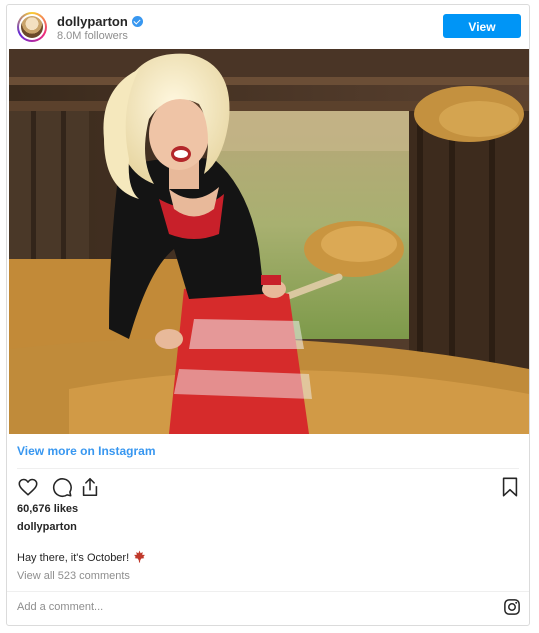 The height and width of the screenshot is (633, 539). I want to click on verified-badge-icon, so click(137, 21).